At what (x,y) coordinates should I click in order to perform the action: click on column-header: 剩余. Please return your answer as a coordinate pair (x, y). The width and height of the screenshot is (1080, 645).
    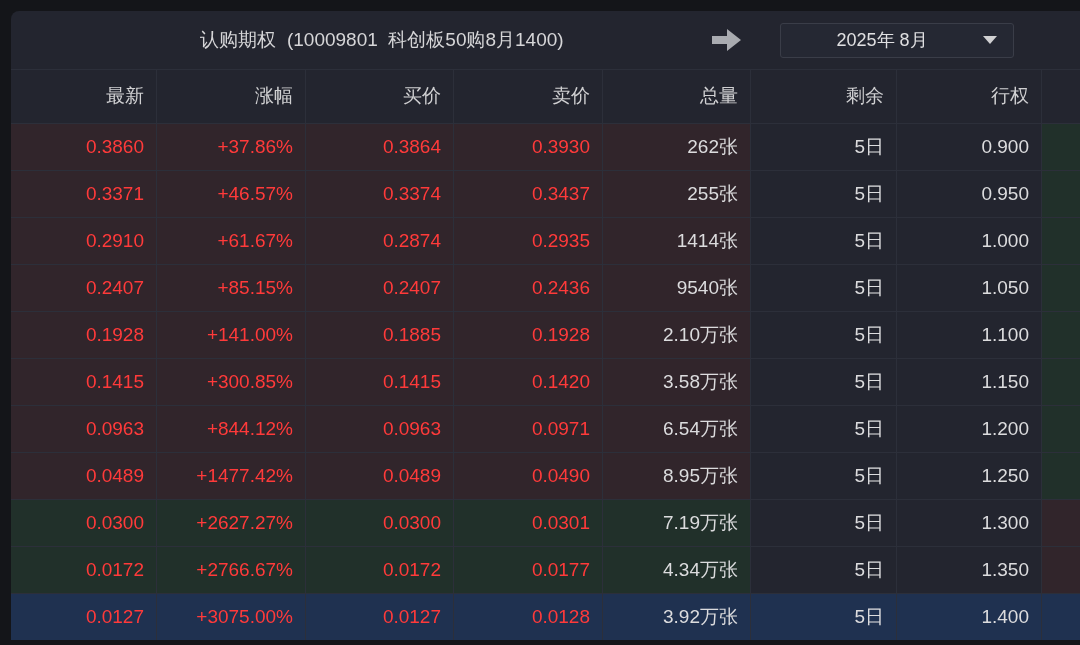
    Looking at the image, I should click on (865, 96).